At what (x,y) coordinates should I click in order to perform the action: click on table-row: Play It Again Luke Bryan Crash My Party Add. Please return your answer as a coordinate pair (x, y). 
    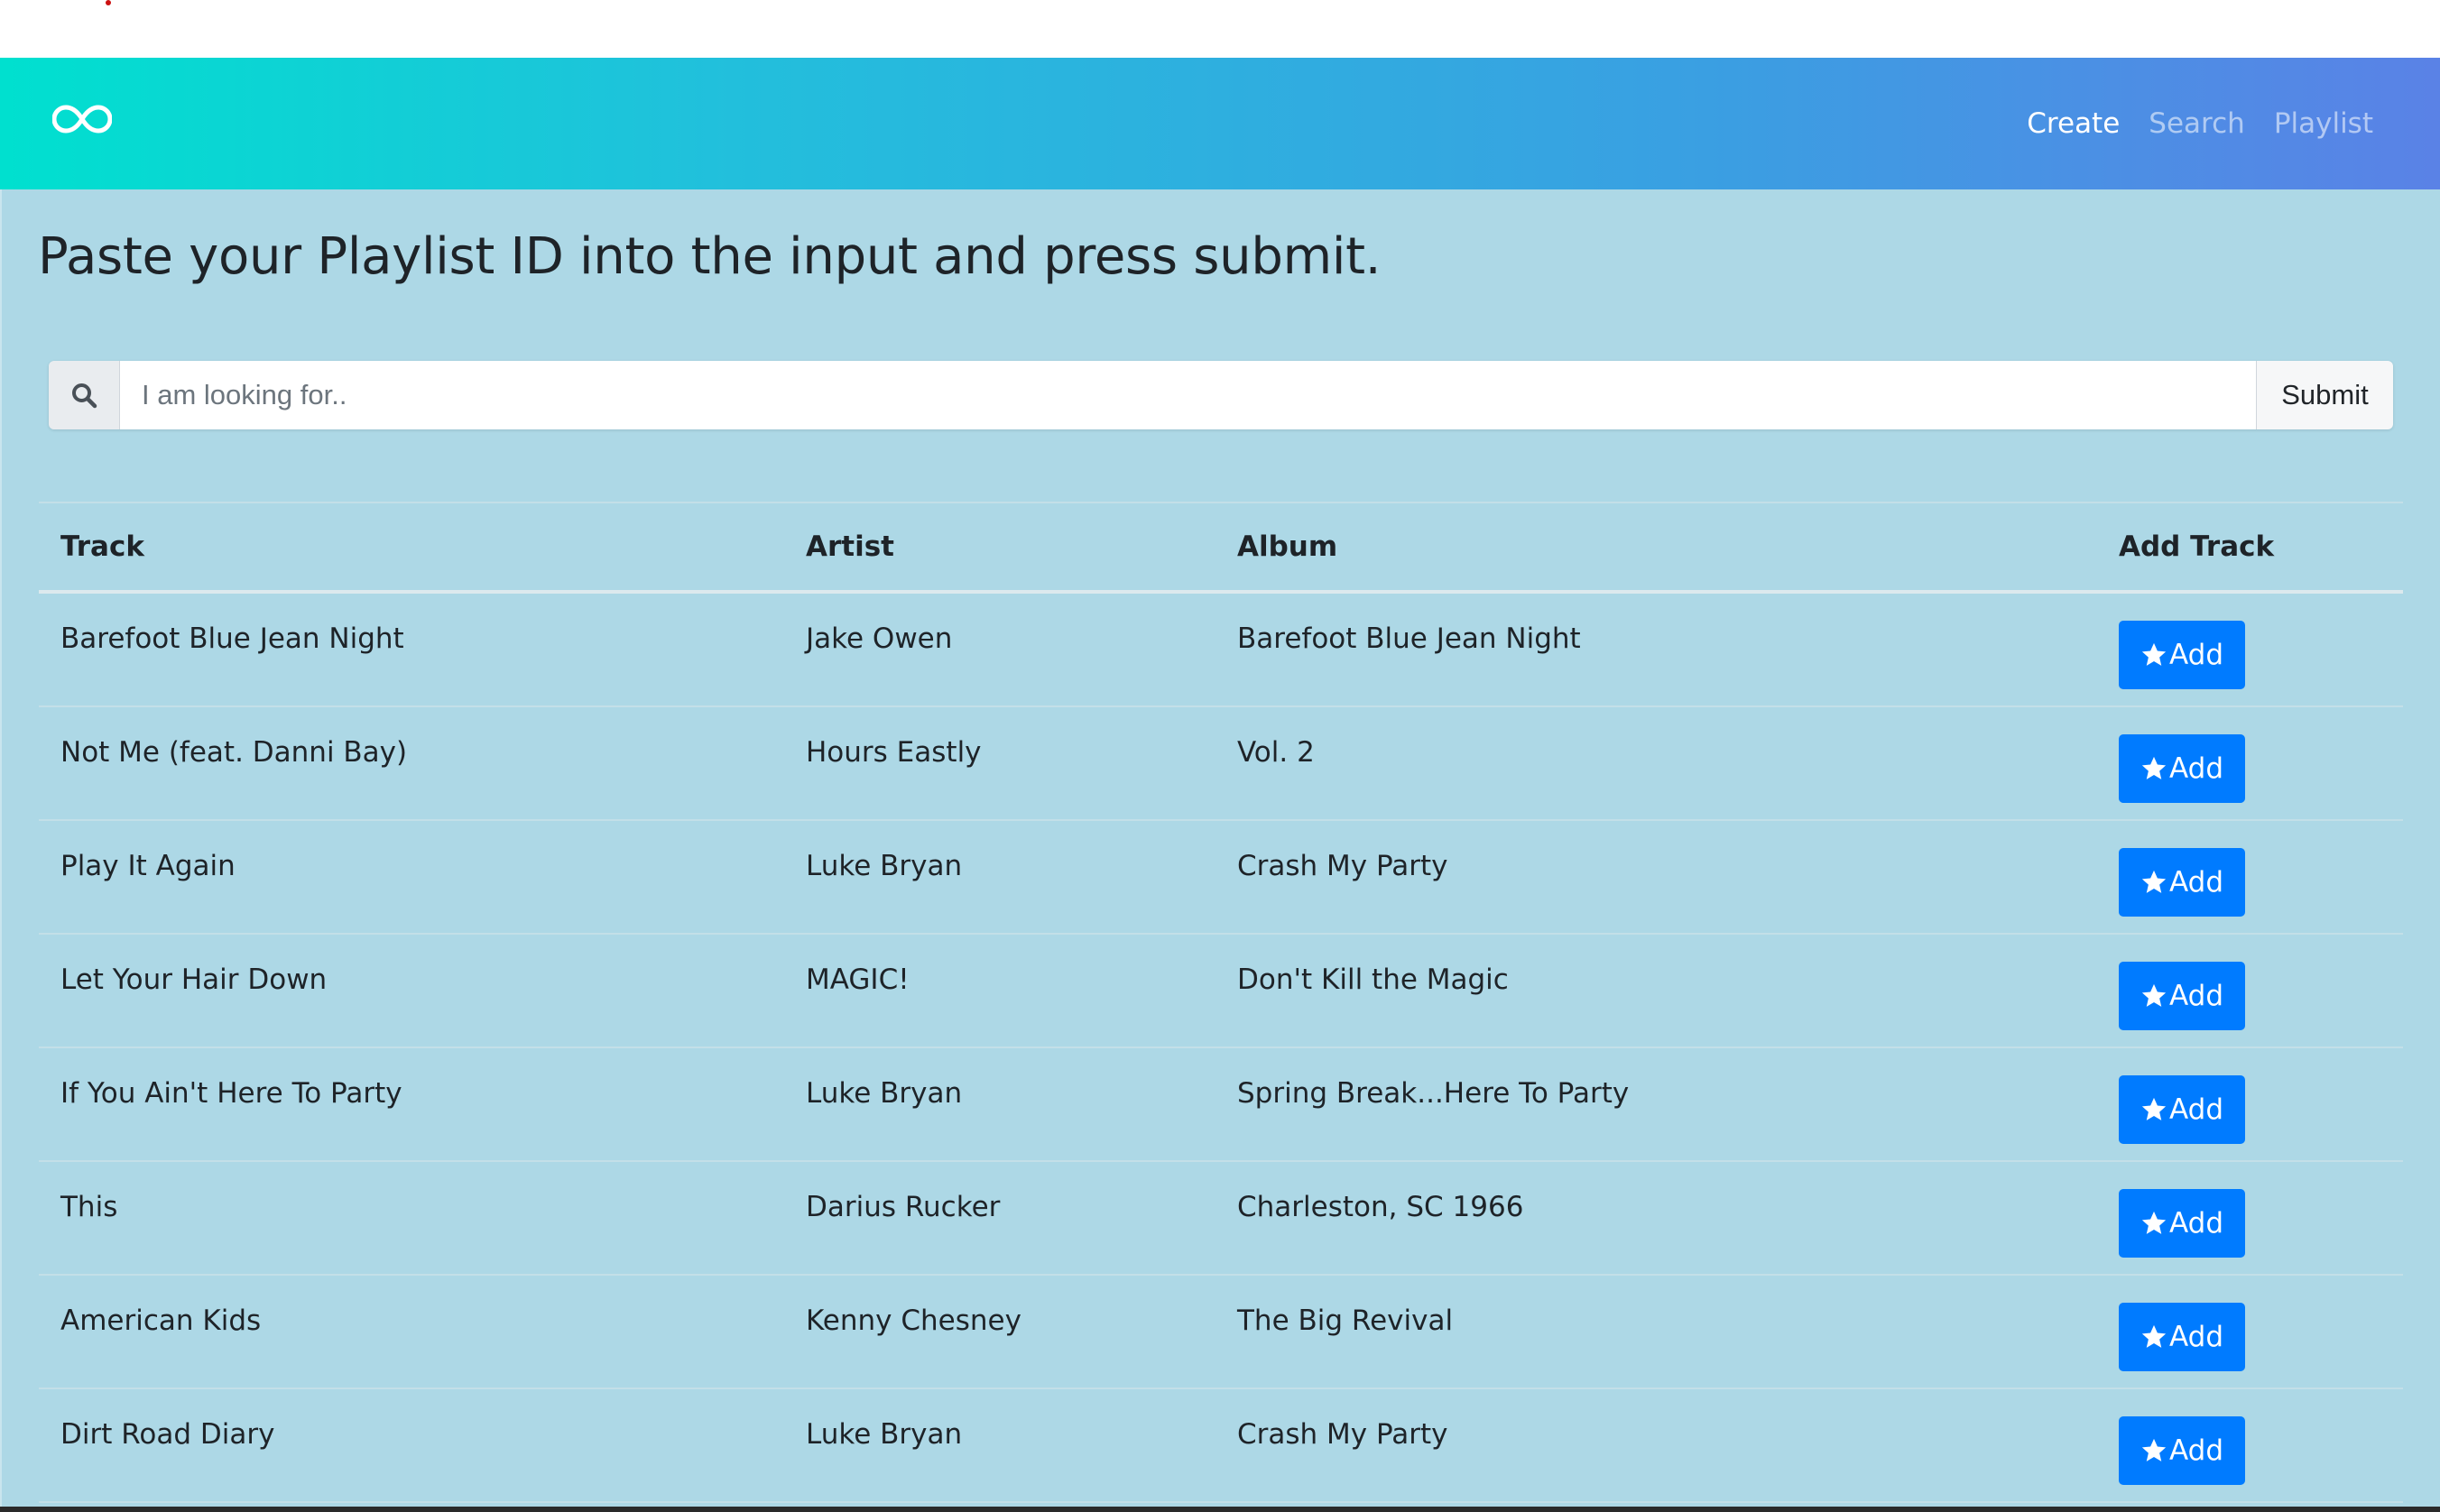
    Looking at the image, I should click on (1221, 877).